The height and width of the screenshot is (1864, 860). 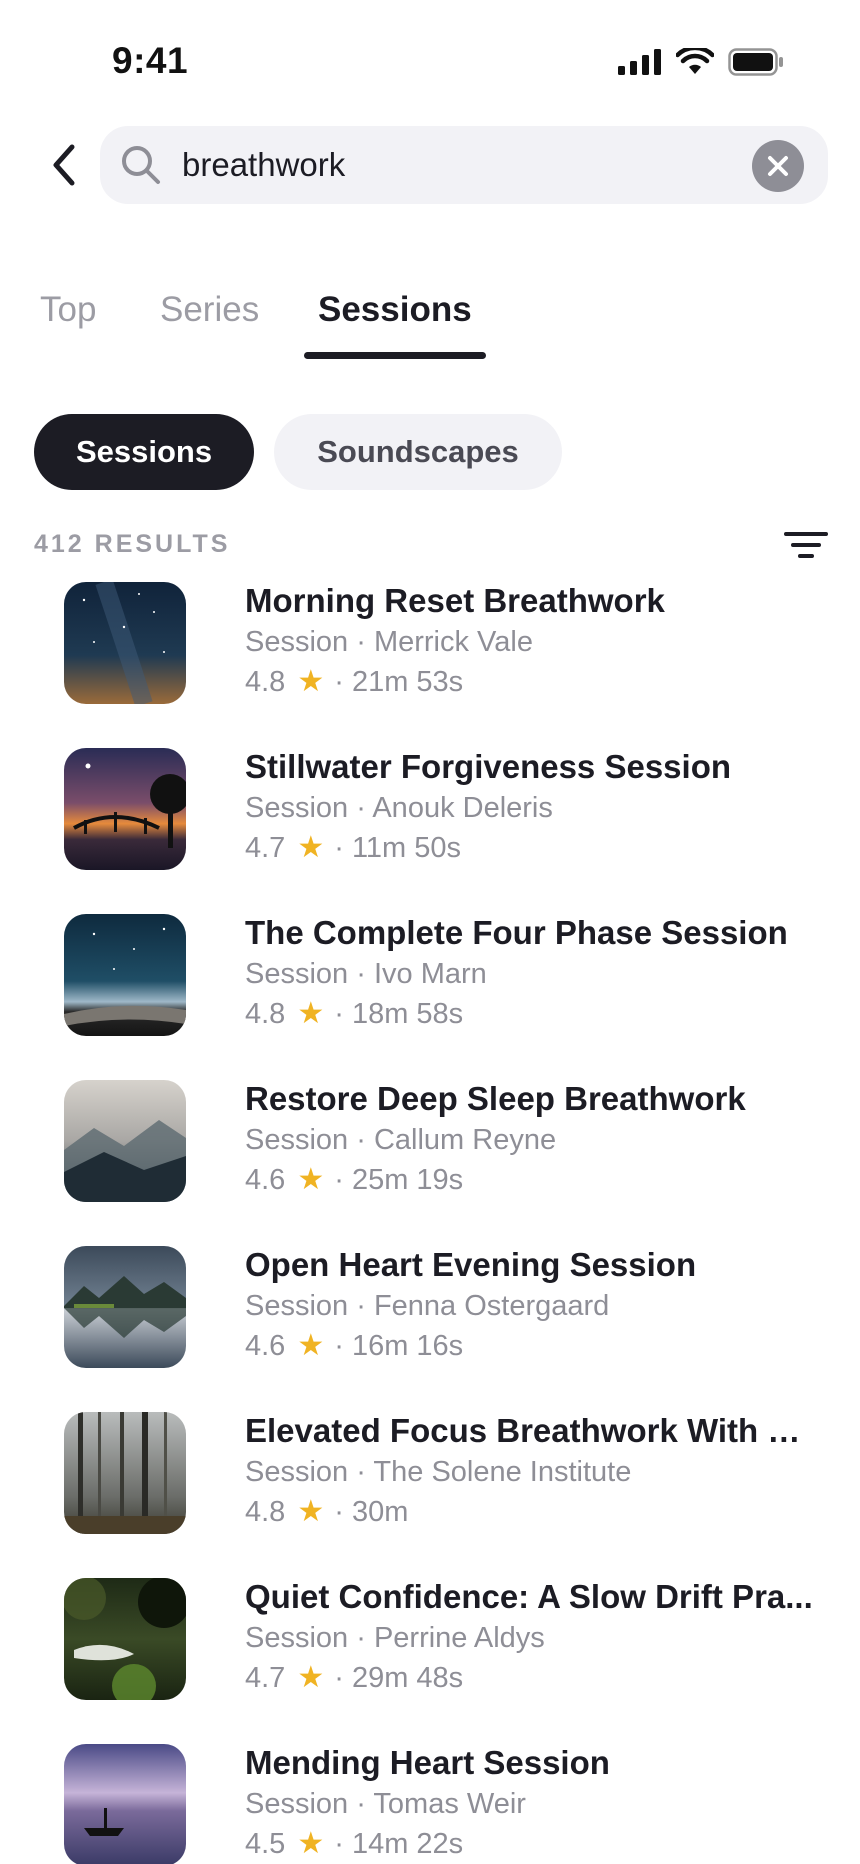 What do you see at coordinates (455, 600) in the screenshot?
I see `result-title: Morning Reset Breathwork` at bounding box center [455, 600].